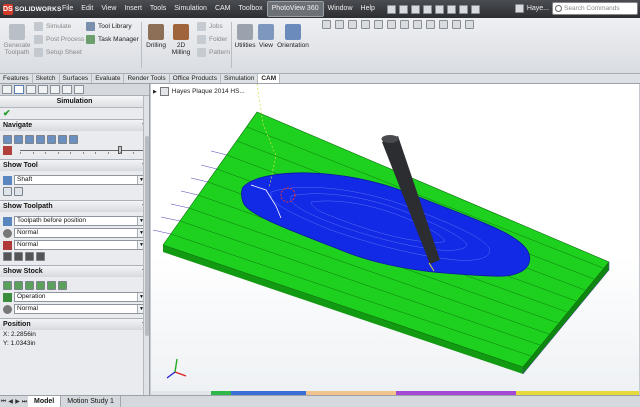 The height and width of the screenshot is (407, 640). What do you see at coordinates (18, 285) in the screenshot?
I see `stock-option-2-icon` at bounding box center [18, 285].